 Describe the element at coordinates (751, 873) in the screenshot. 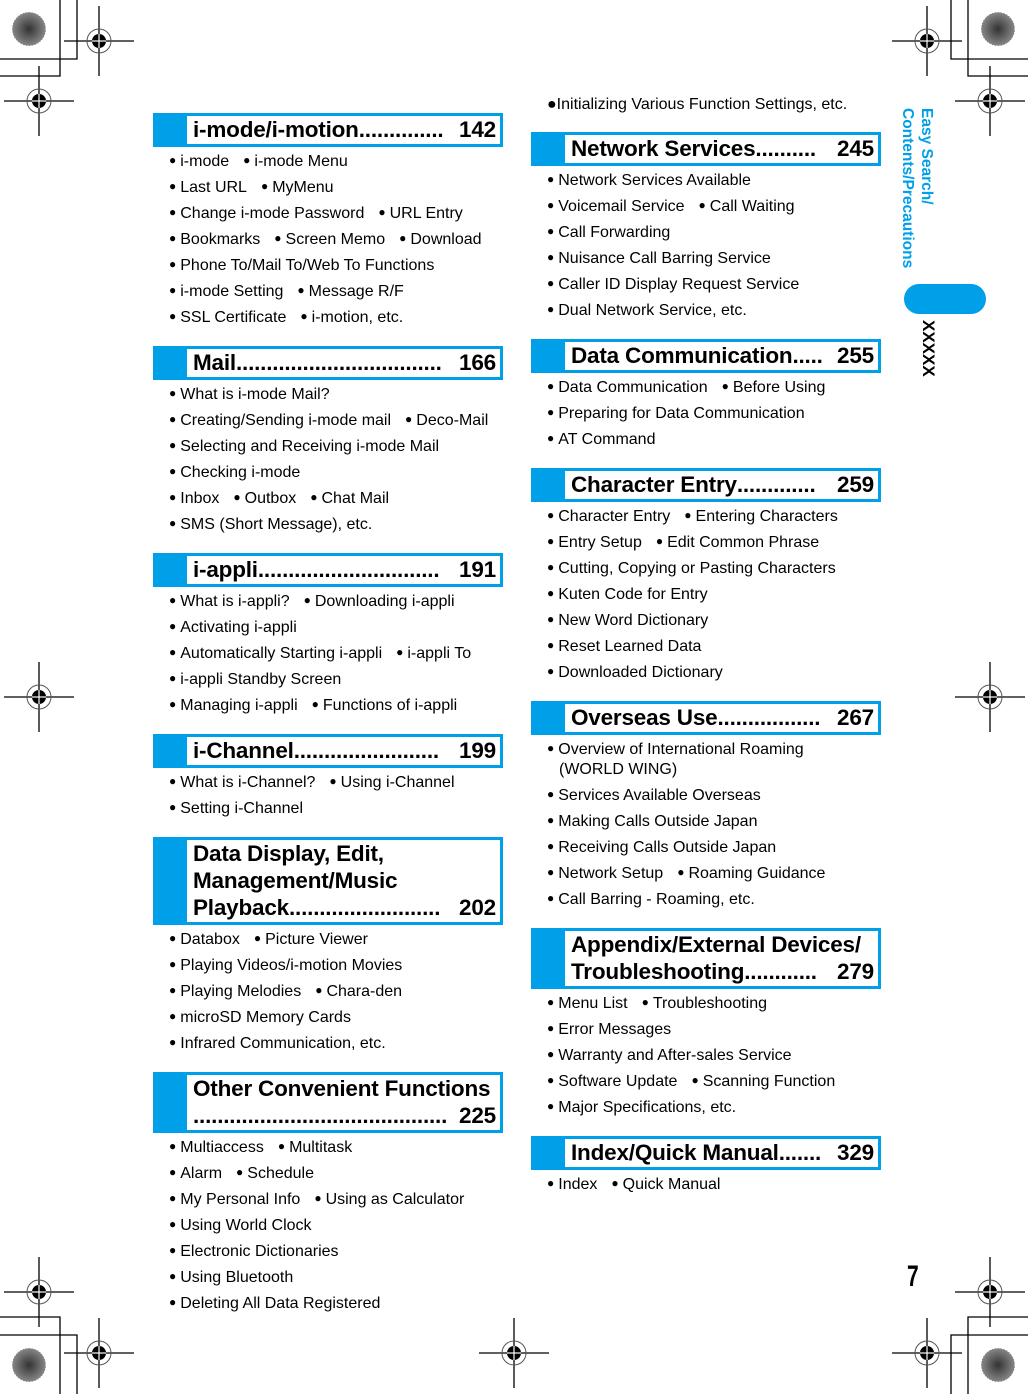

I see `topic-item: ● Roaming Guidance` at that location.